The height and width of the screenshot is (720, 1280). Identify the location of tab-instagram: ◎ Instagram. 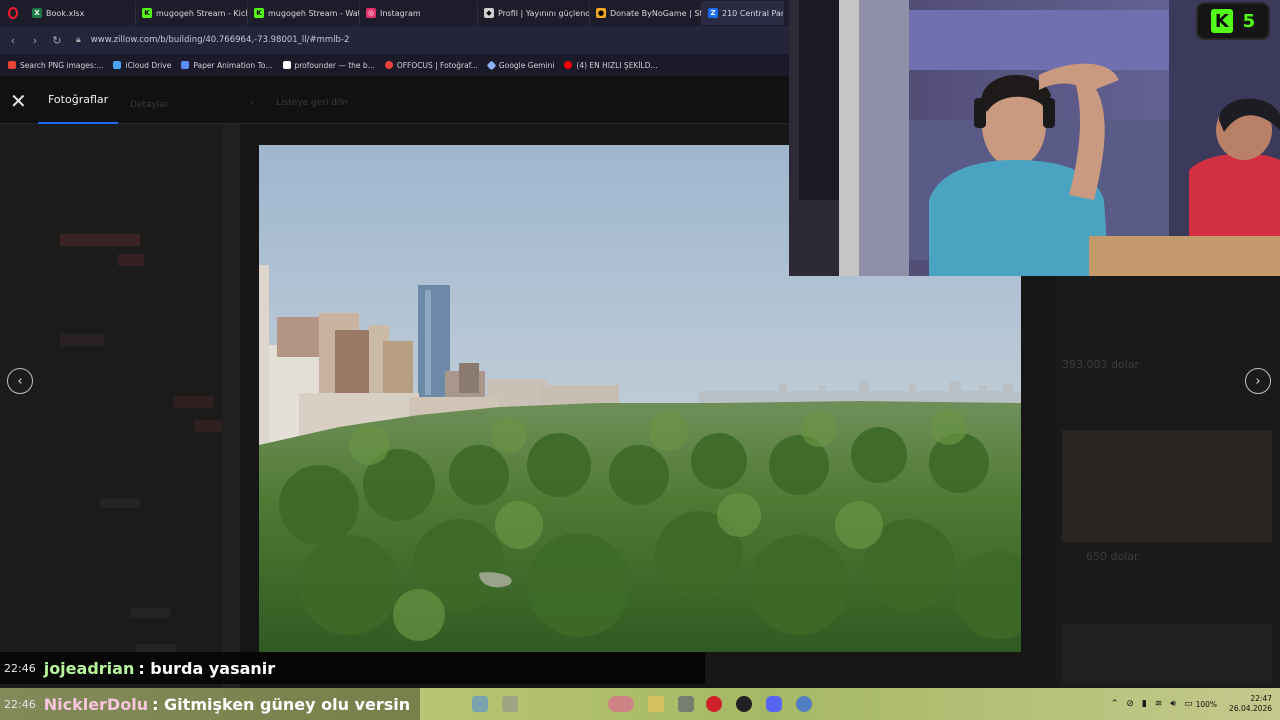
(419, 13).